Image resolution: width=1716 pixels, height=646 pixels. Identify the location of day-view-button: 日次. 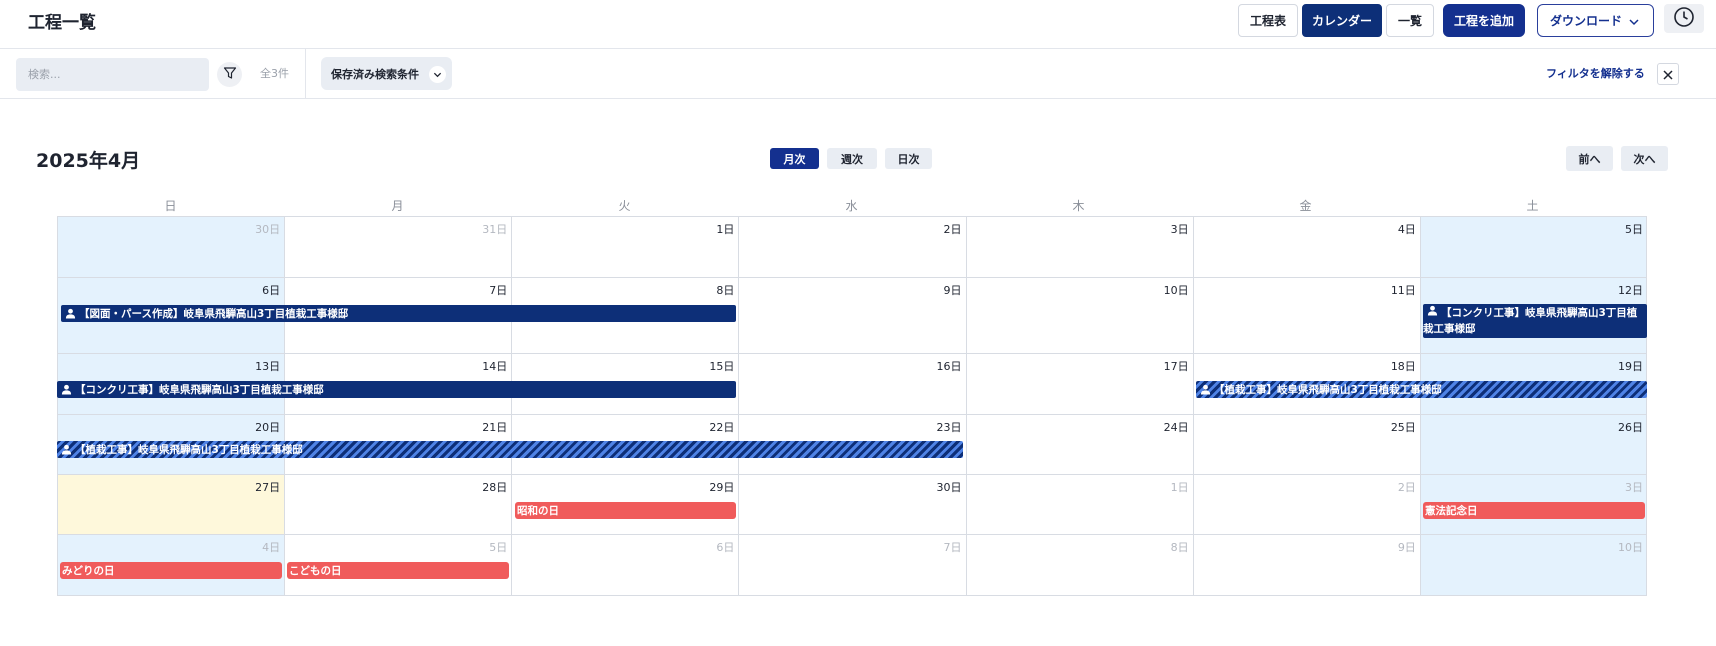
(908, 158).